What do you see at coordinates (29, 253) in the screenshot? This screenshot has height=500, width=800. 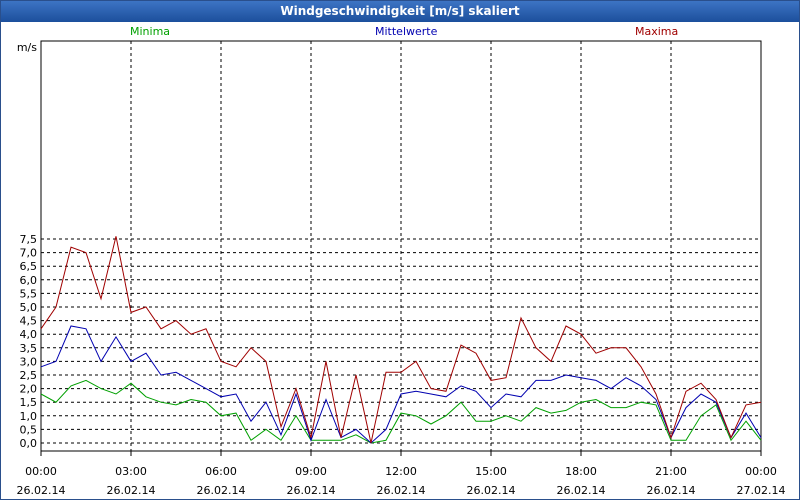 I see `y-tick-label: 7,0` at bounding box center [29, 253].